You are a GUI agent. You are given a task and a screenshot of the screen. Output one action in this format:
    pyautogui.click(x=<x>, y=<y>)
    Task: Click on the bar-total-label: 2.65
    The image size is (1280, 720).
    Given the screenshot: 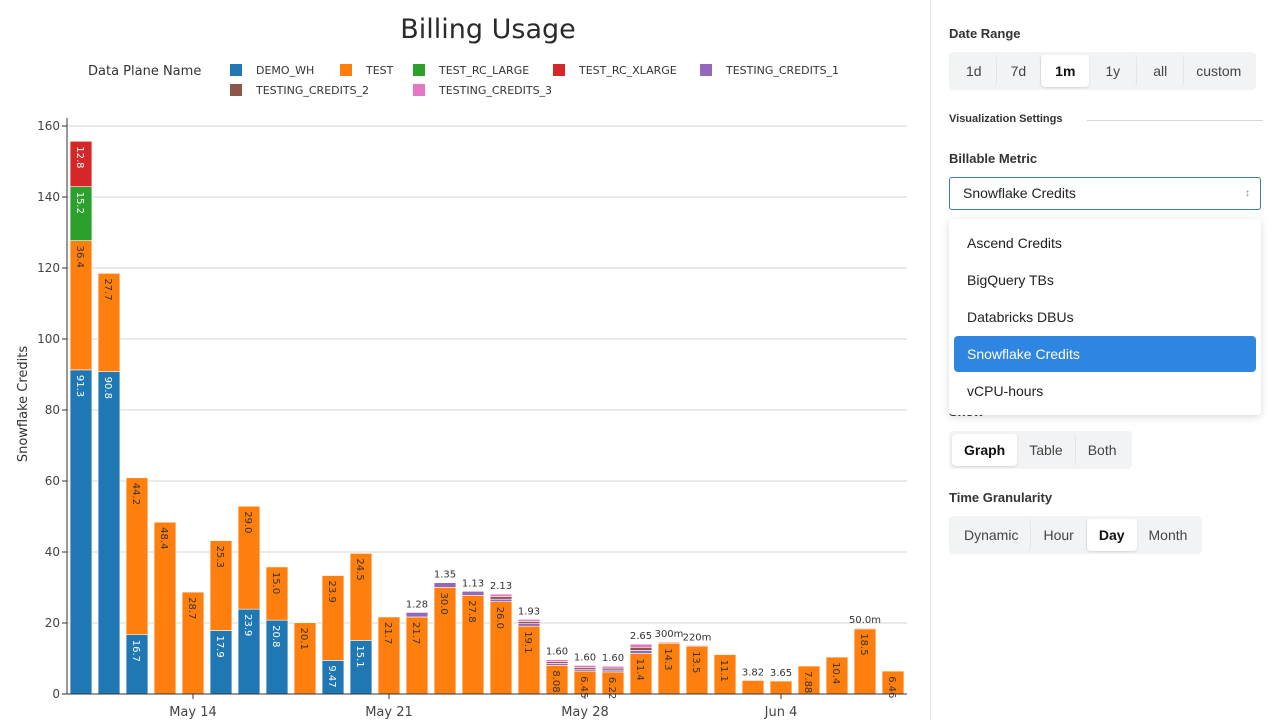 What is the action you would take?
    pyautogui.click(x=641, y=636)
    